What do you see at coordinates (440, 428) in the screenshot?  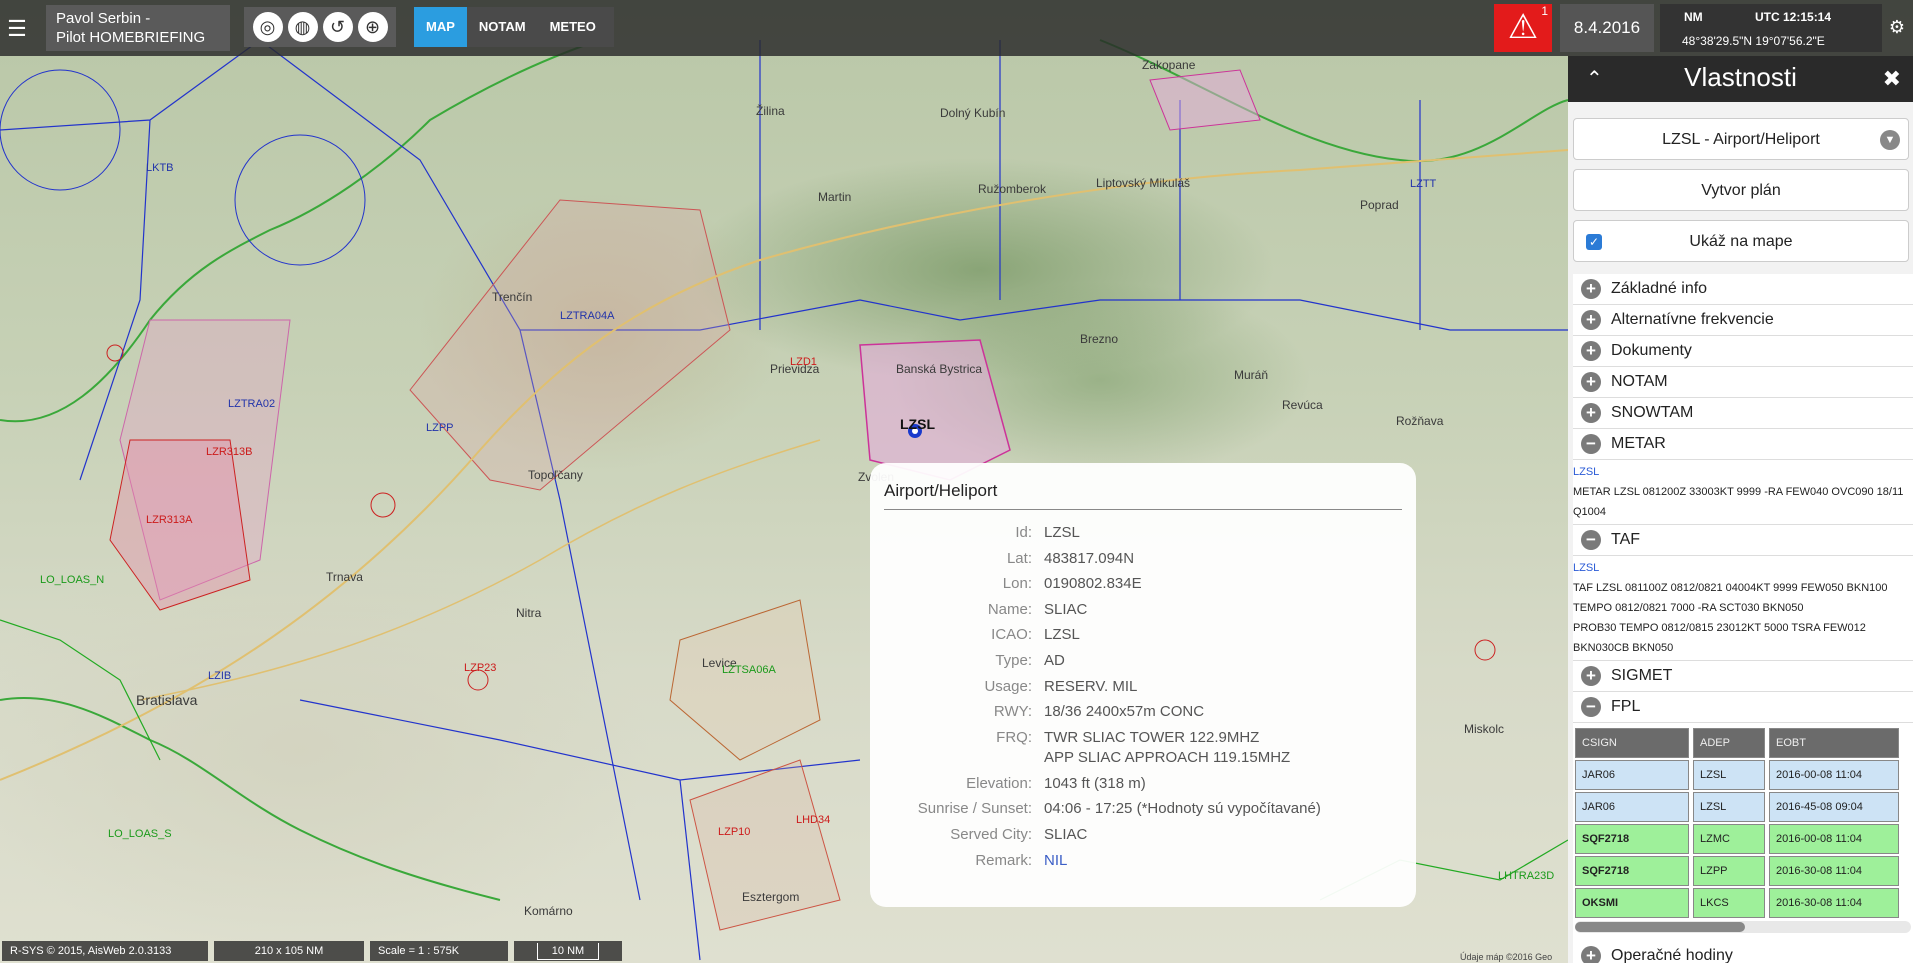 I see `map-airspace-label: LZPP` at bounding box center [440, 428].